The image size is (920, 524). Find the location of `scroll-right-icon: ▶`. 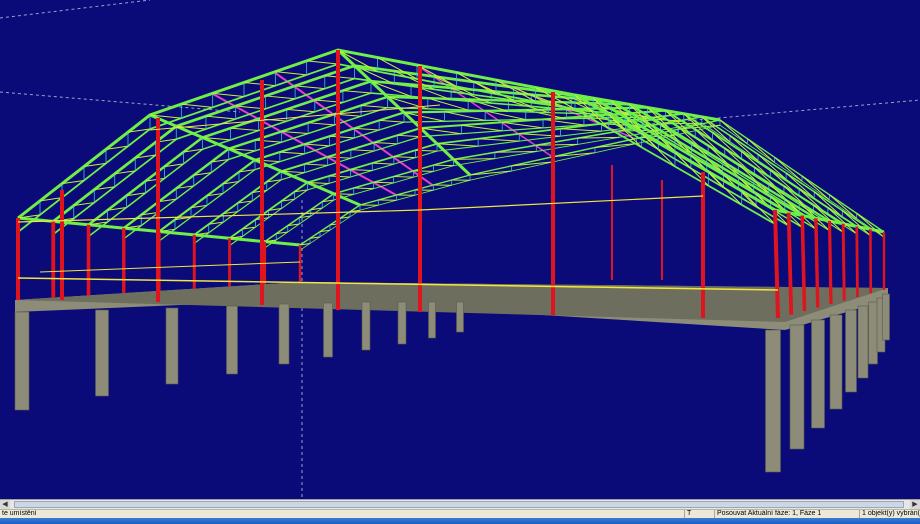

scroll-right-icon: ▶ is located at coordinates (915, 504).